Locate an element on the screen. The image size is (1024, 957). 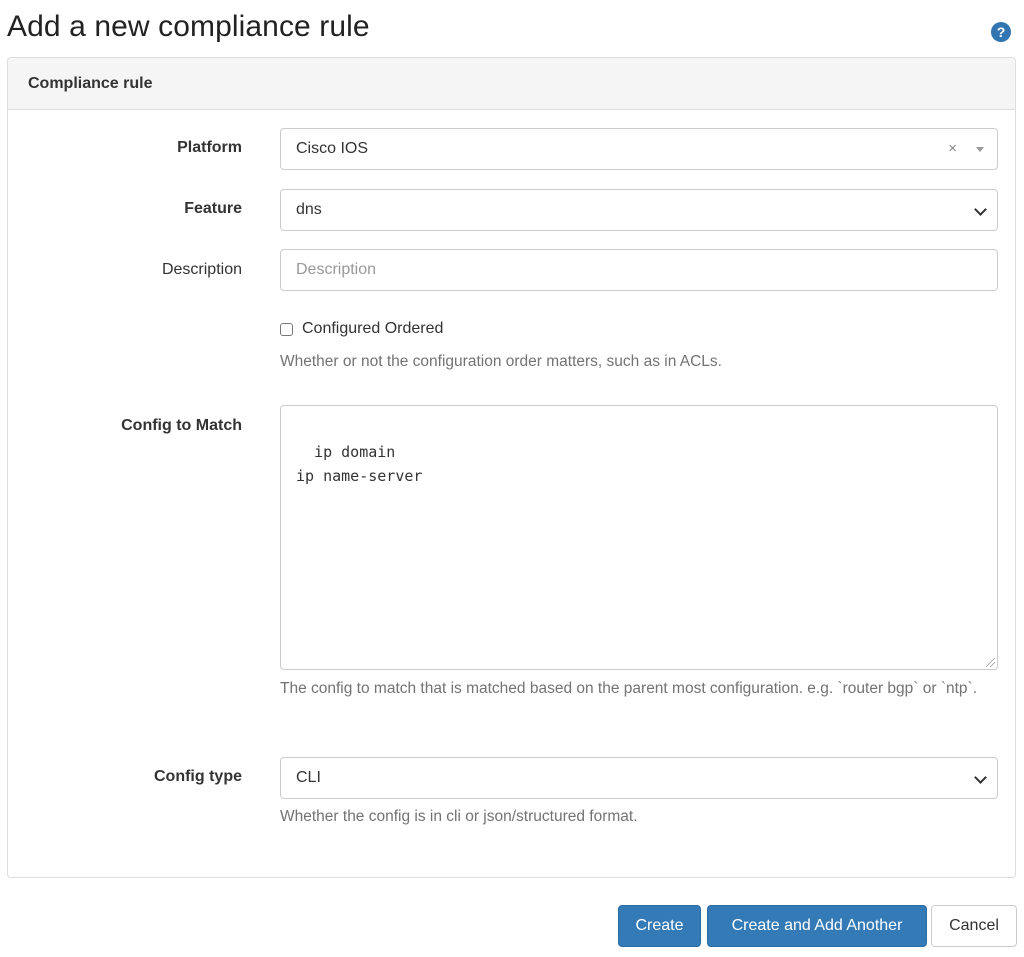
configured-ordered-label: Configured Ordered is located at coordinates (373, 328).